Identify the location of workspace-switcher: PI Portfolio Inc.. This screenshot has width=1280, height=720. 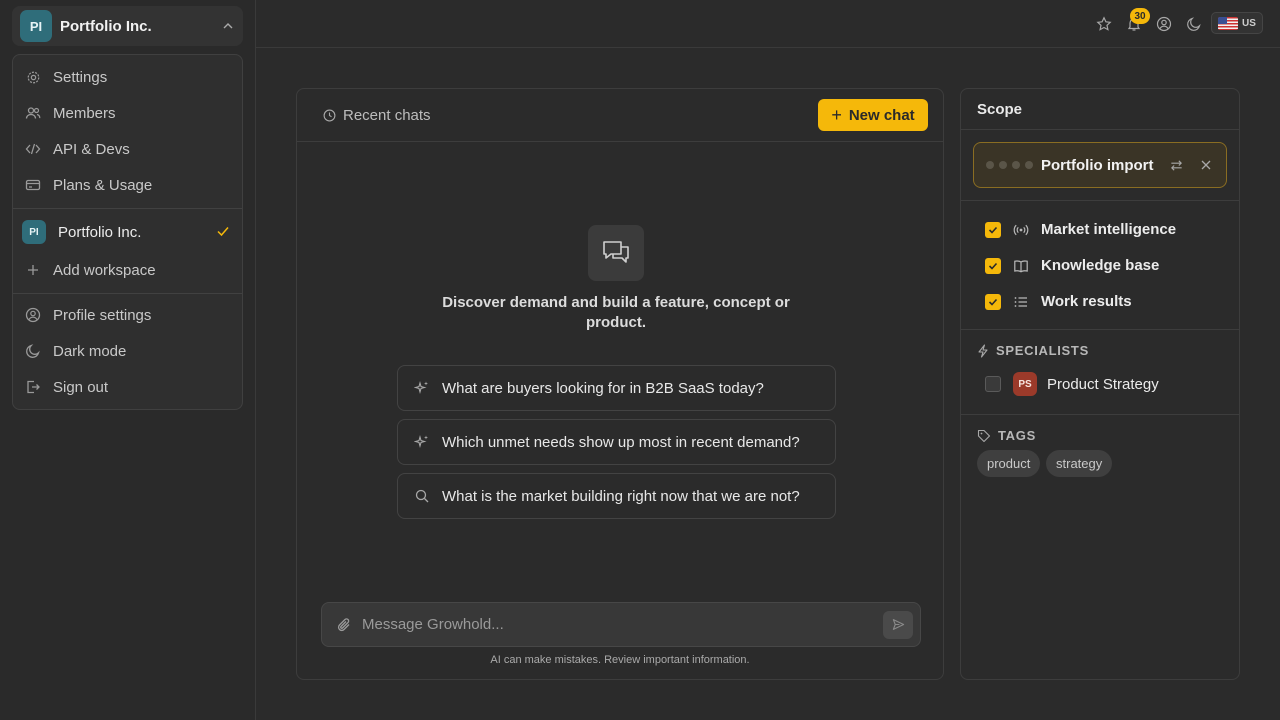
(127, 26).